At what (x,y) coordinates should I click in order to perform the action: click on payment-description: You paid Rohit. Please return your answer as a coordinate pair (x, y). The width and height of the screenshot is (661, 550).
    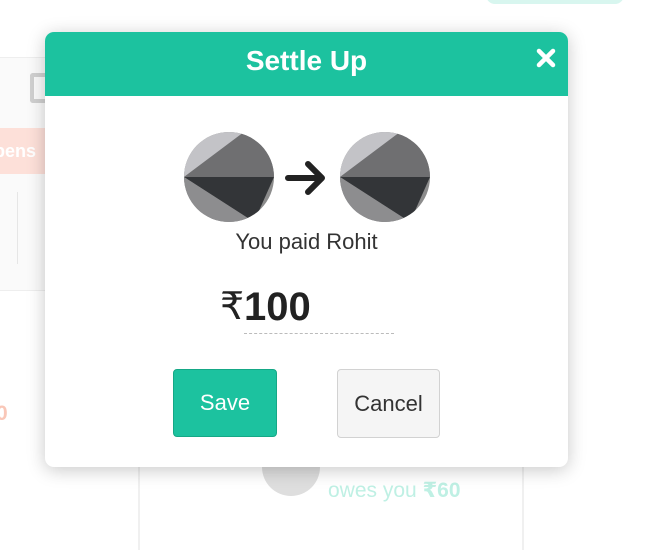
    Looking at the image, I should click on (306, 241).